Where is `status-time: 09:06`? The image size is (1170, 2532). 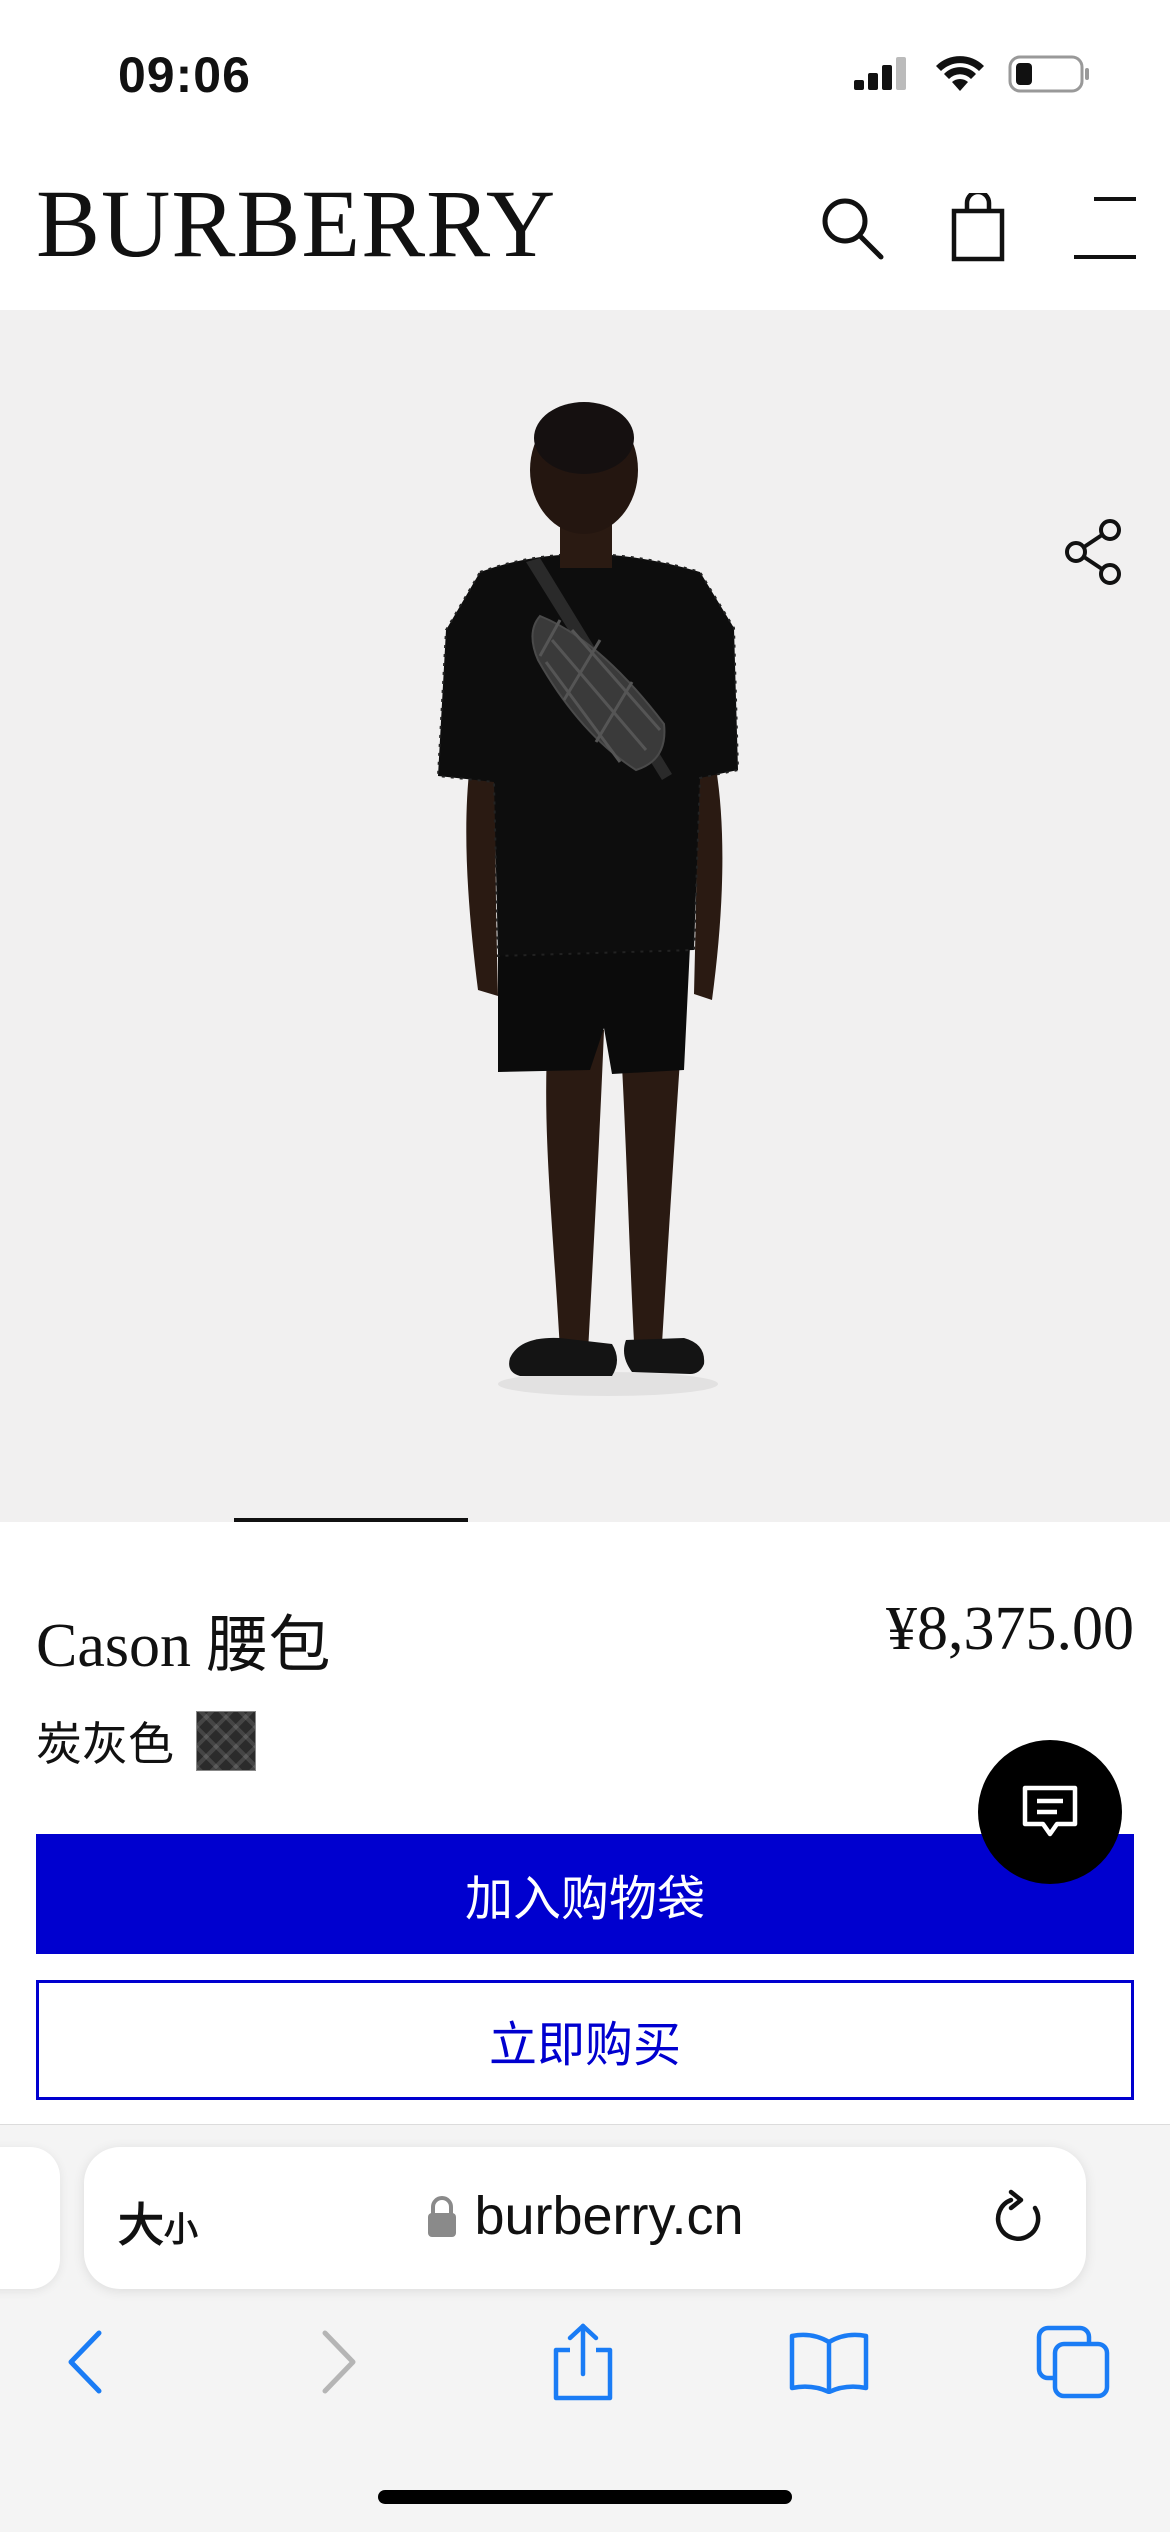
status-time: 09:06 is located at coordinates (184, 75).